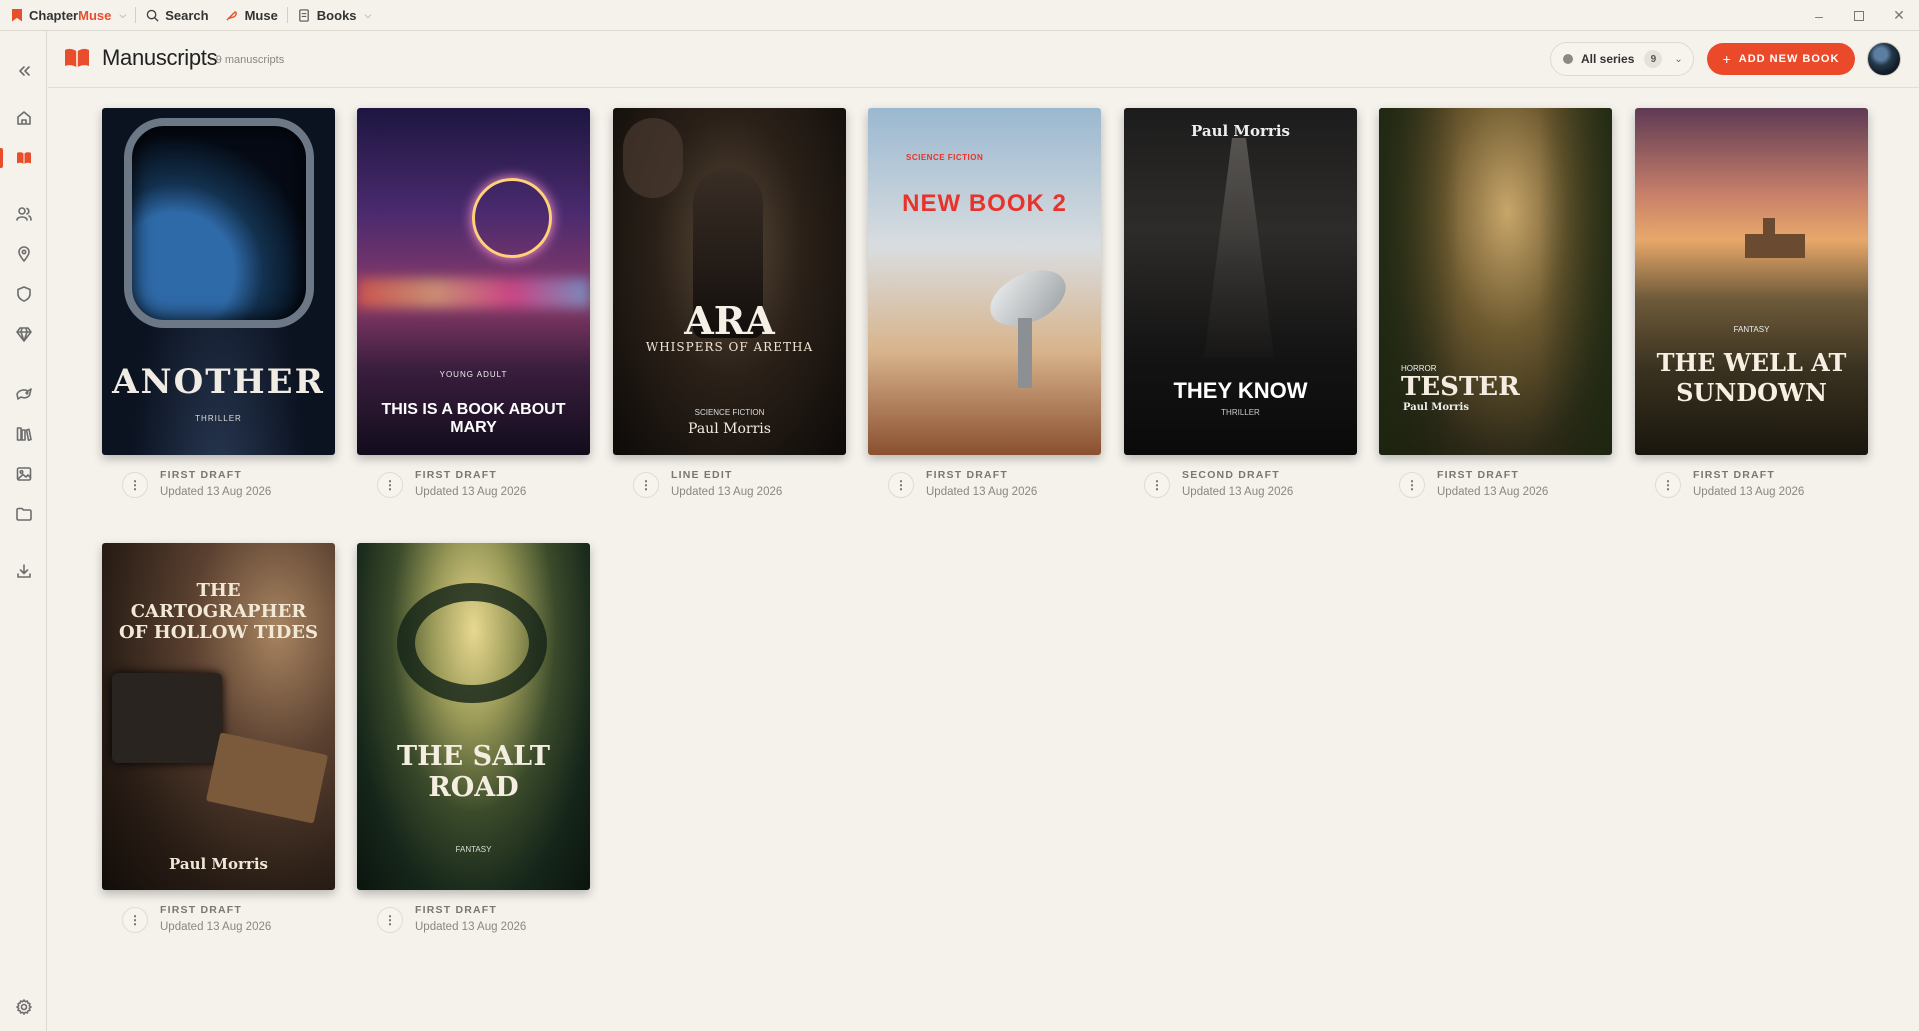  I want to click on carnival-lights, so click(473, 293).